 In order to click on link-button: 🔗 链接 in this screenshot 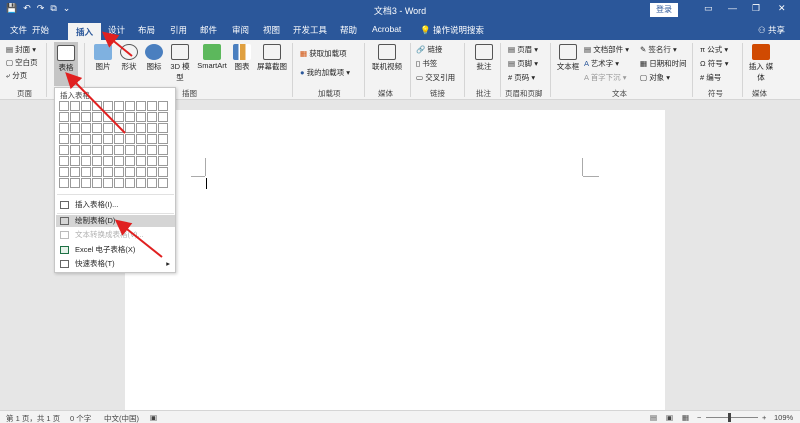, I will do `click(429, 49)`.